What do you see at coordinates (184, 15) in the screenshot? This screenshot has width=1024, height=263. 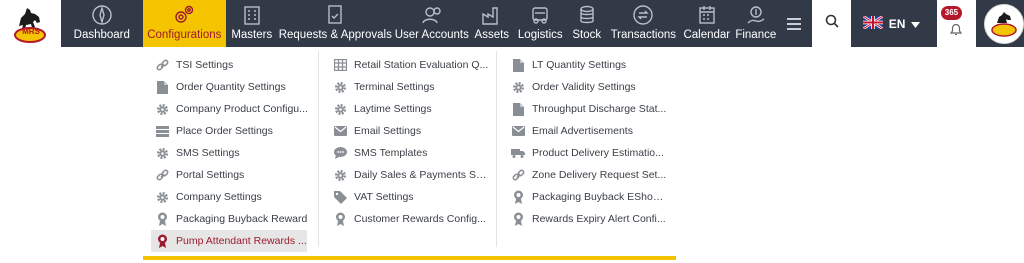 I see `gears-icon` at bounding box center [184, 15].